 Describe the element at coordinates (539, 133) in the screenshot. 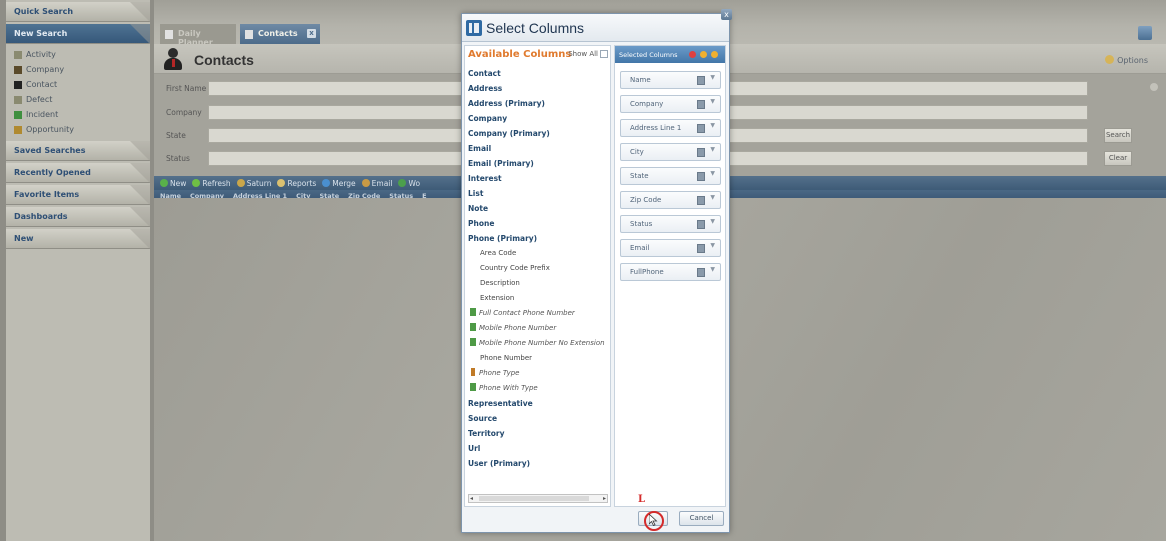

I see `available-column-item: Company (Primary)` at that location.